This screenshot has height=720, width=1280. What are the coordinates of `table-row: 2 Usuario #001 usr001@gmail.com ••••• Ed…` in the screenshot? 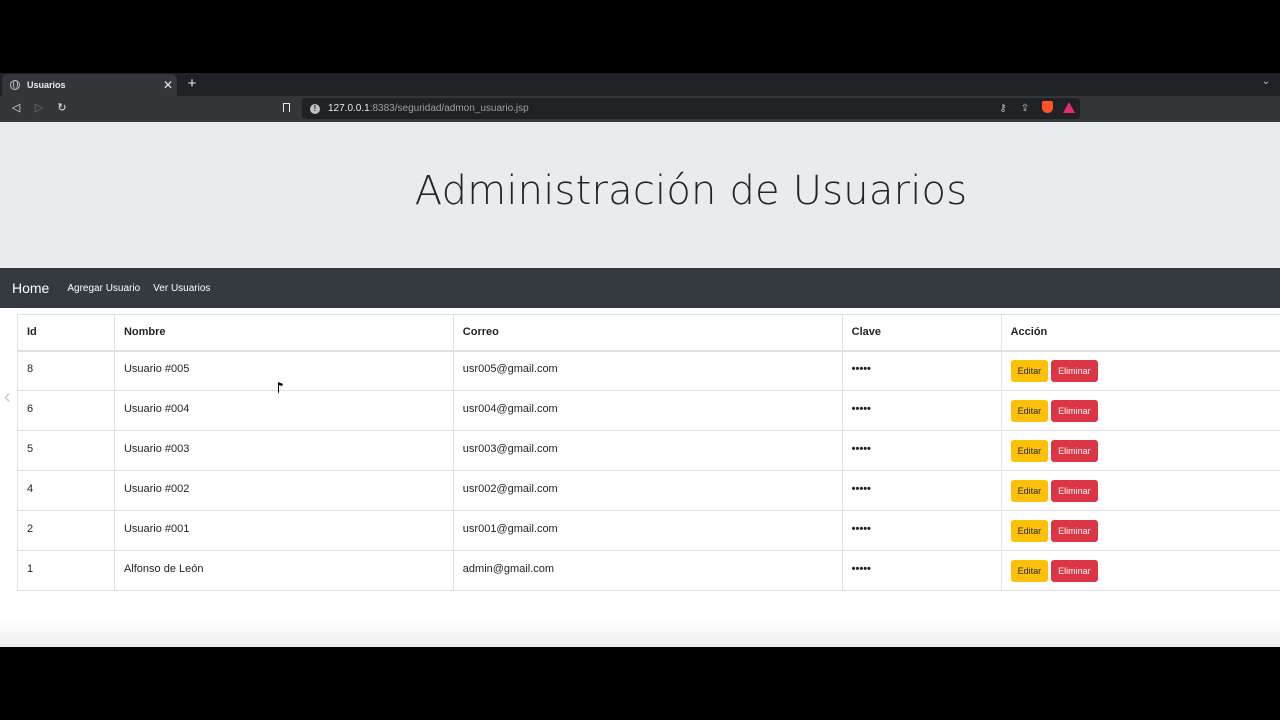 It's located at (648, 530).